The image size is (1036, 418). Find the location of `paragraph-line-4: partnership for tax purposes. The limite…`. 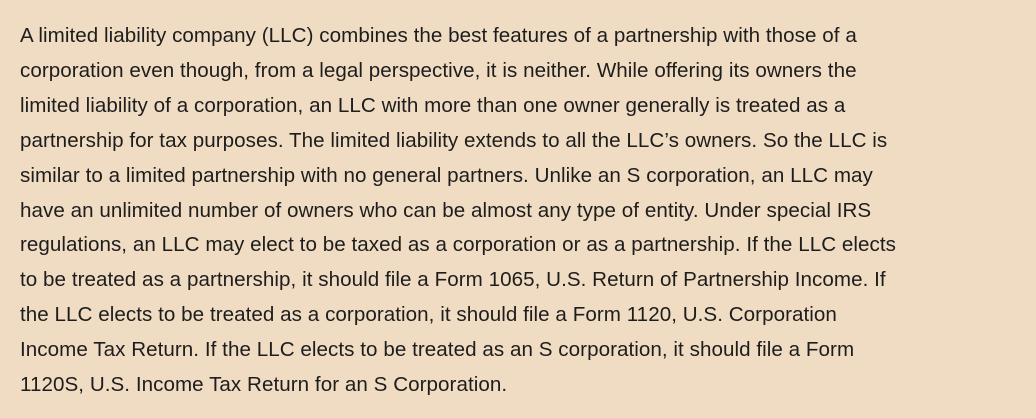

paragraph-line-4: partnership for tax purposes. The limite… is located at coordinates (454, 140).